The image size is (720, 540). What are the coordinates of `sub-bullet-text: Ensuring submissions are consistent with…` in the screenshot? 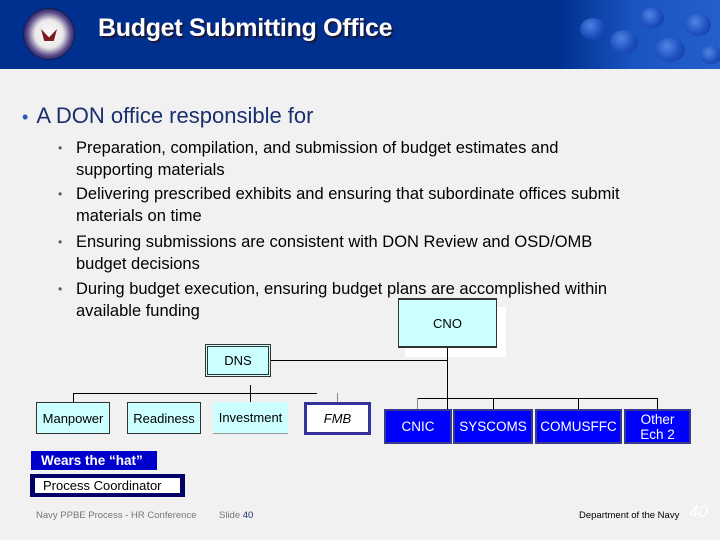 It's located at (334, 242).